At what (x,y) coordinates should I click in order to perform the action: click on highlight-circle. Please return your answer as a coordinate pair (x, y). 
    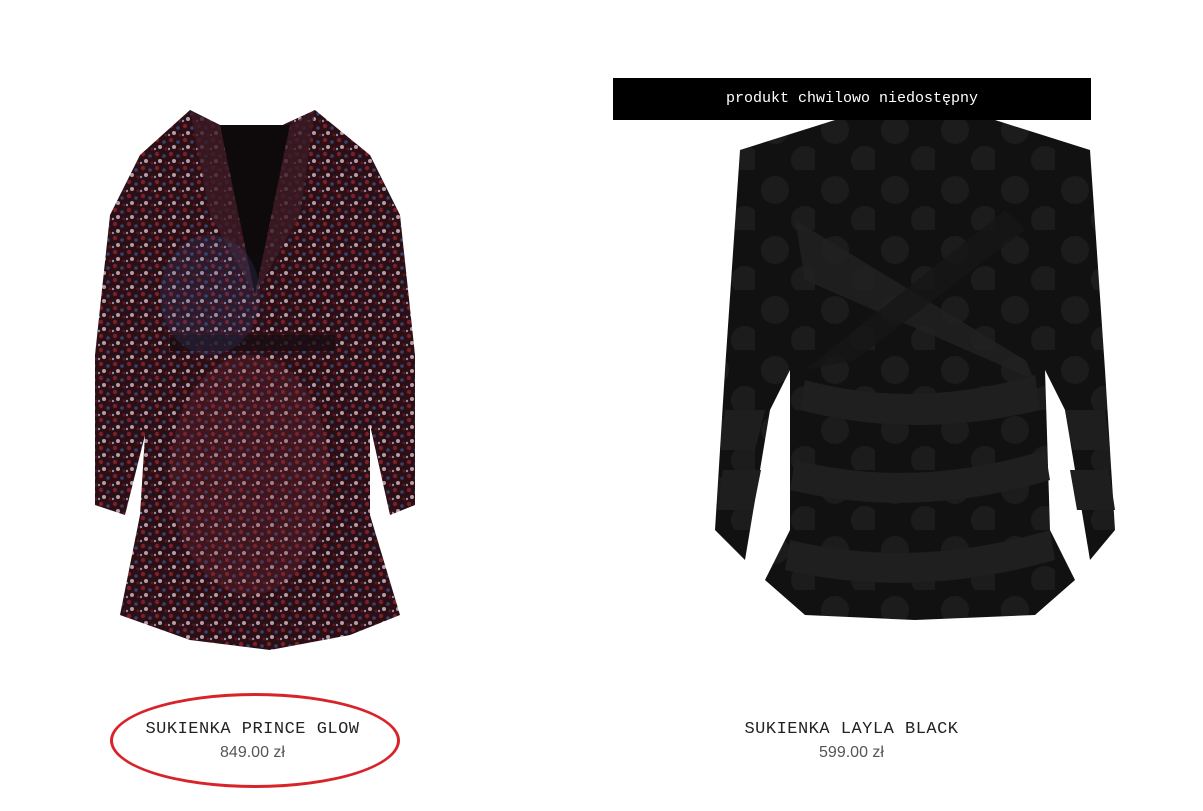
    Looking at the image, I should click on (255, 740).